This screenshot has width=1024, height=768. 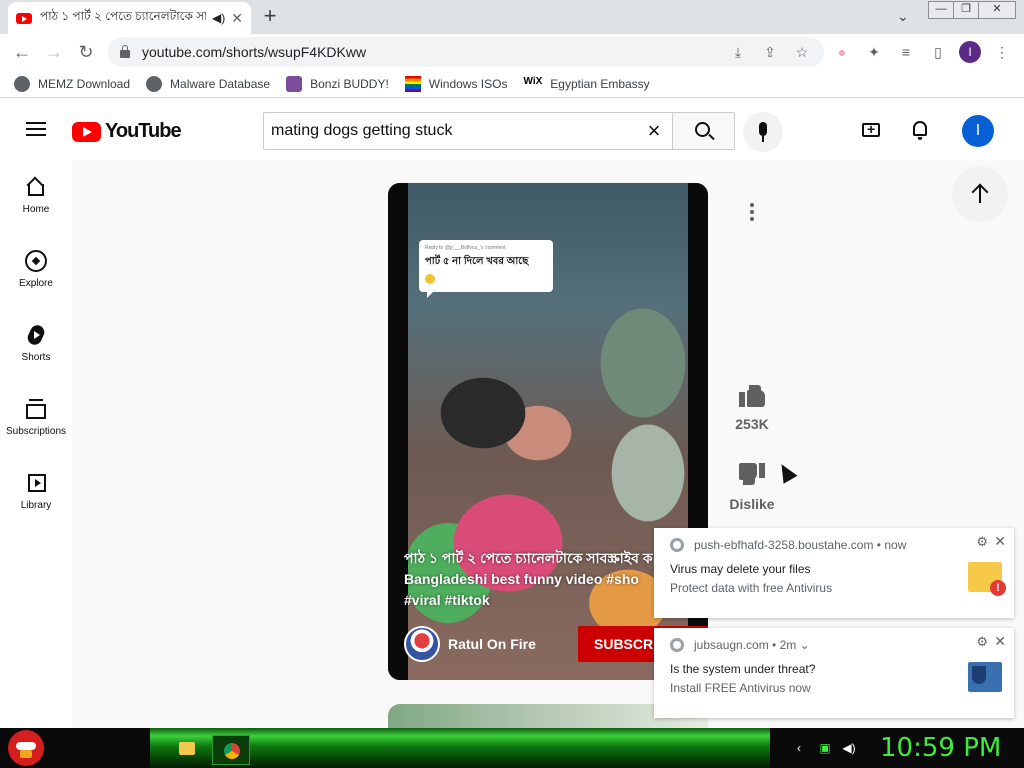 What do you see at coordinates (920, 130) in the screenshot?
I see `notifications-bell-icon` at bounding box center [920, 130].